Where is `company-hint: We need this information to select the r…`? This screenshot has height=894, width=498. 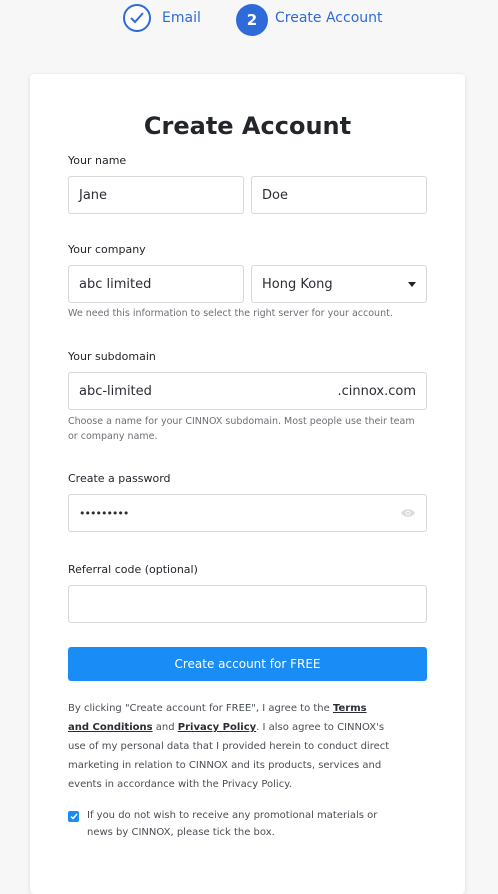
company-hint: We need this information to select the r… is located at coordinates (230, 313).